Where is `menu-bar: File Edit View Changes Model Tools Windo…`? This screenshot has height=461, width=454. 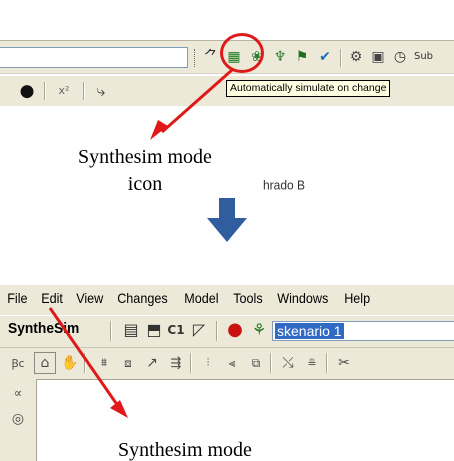
menu-bar: File Edit View Changes Model Tools Windo… is located at coordinates (227, 298).